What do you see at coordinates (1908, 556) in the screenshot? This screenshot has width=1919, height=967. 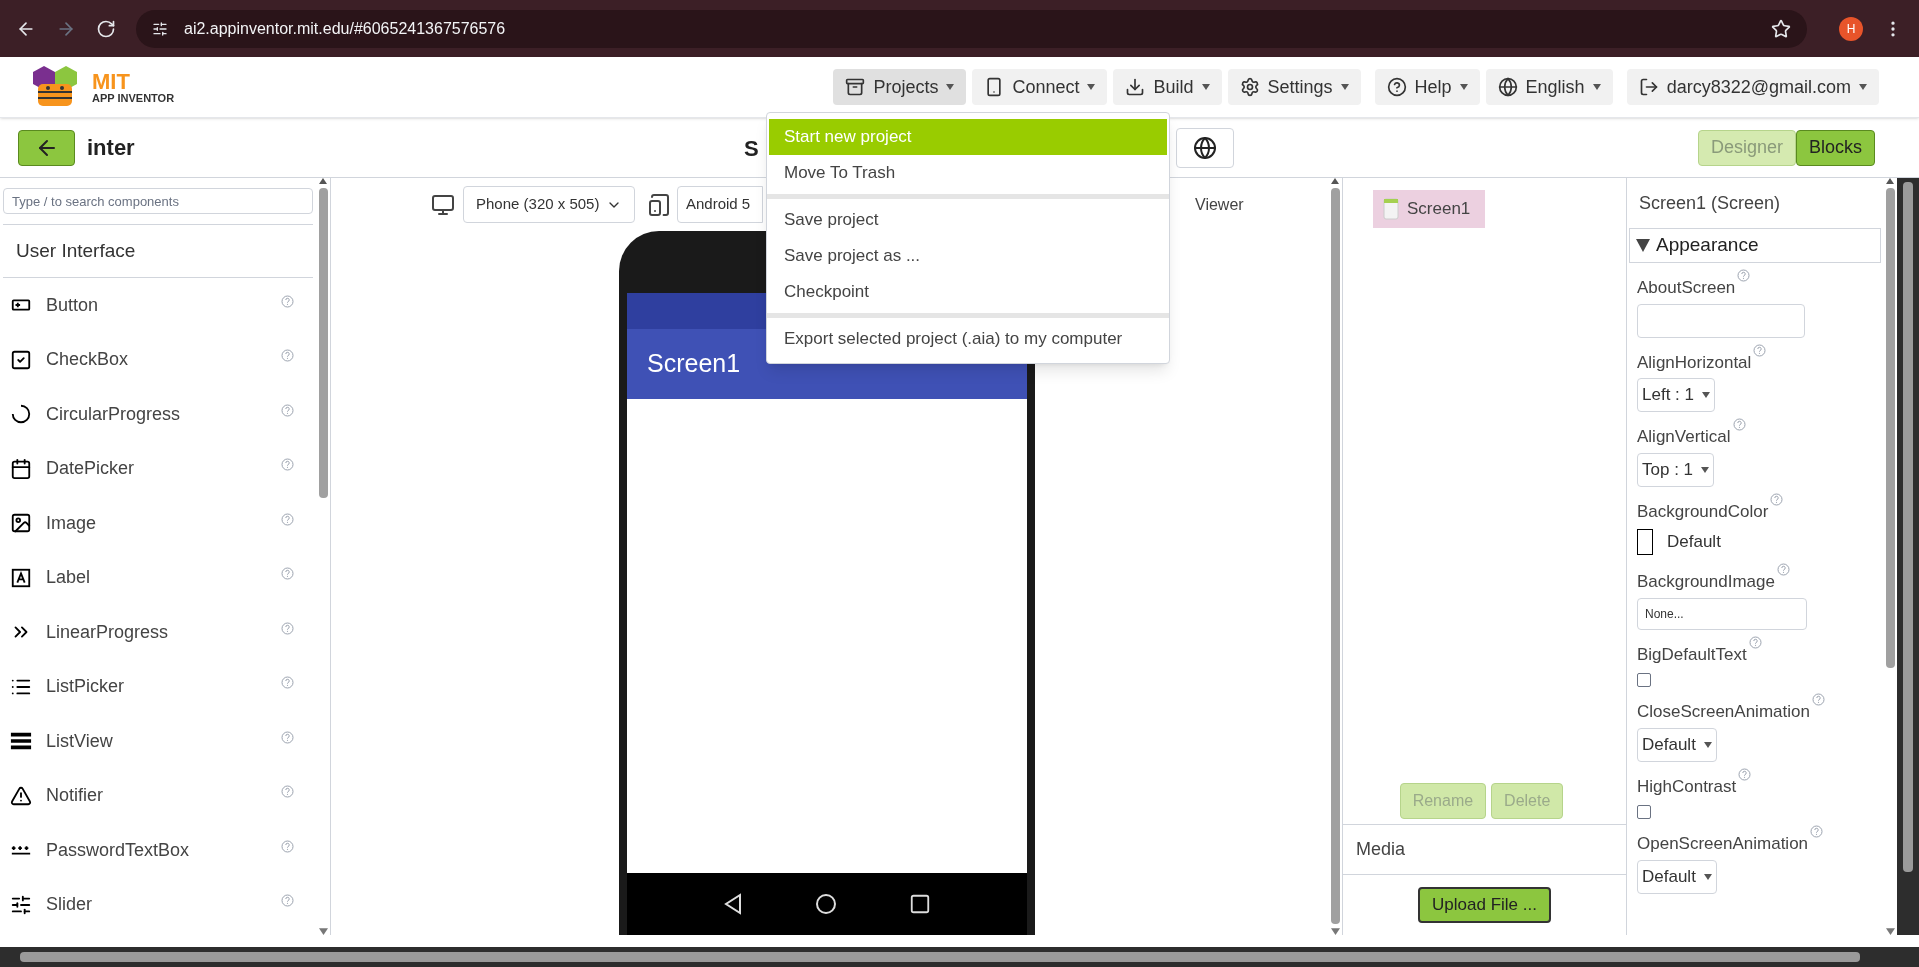 I see `page-scrollbar` at bounding box center [1908, 556].